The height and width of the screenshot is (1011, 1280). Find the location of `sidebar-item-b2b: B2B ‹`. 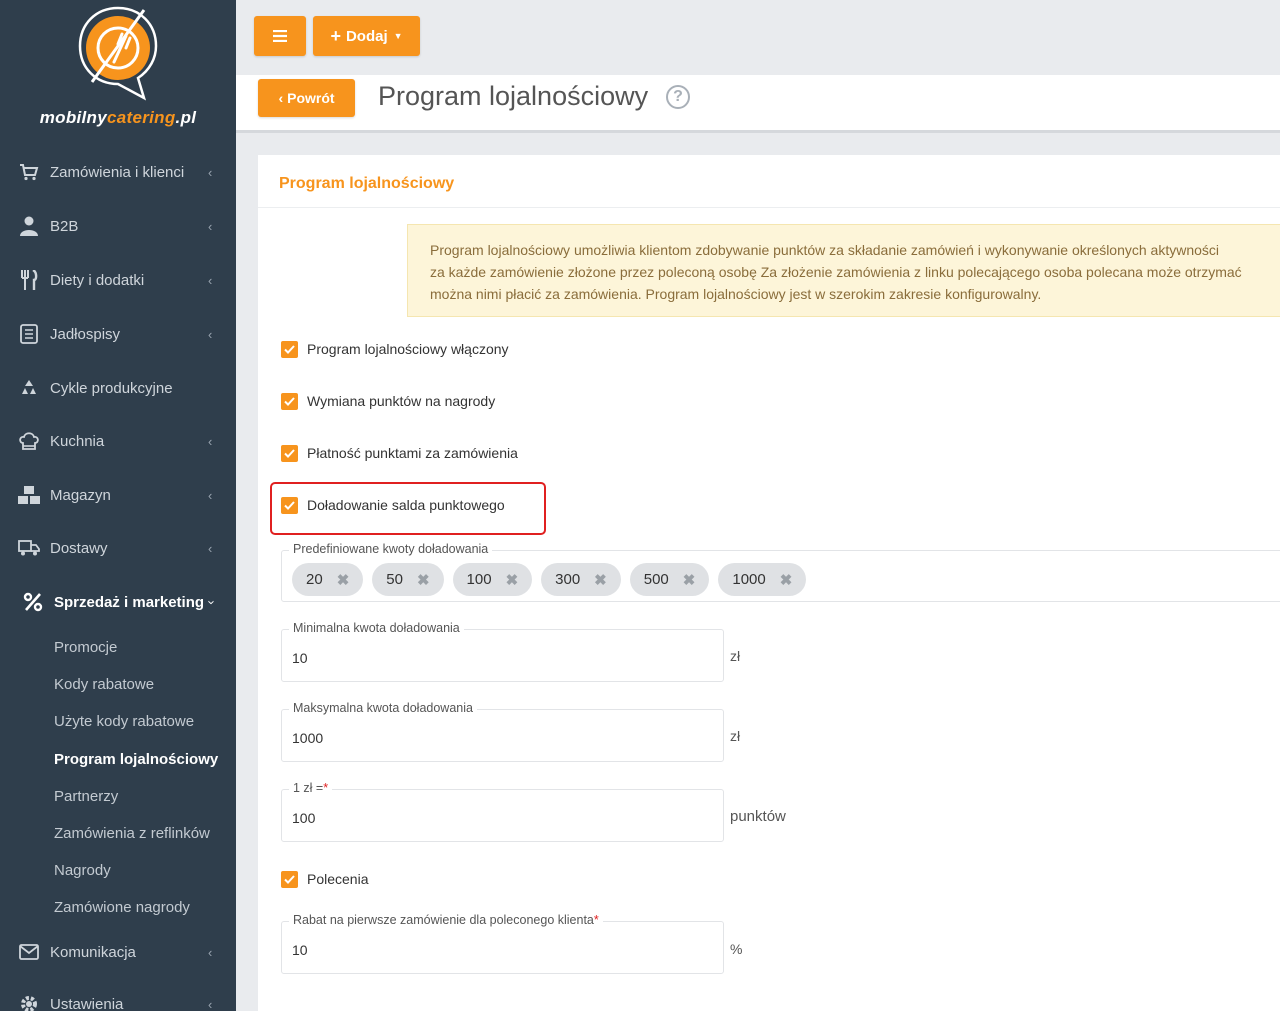

sidebar-item-b2b: B2B ‹ is located at coordinates (118, 226).